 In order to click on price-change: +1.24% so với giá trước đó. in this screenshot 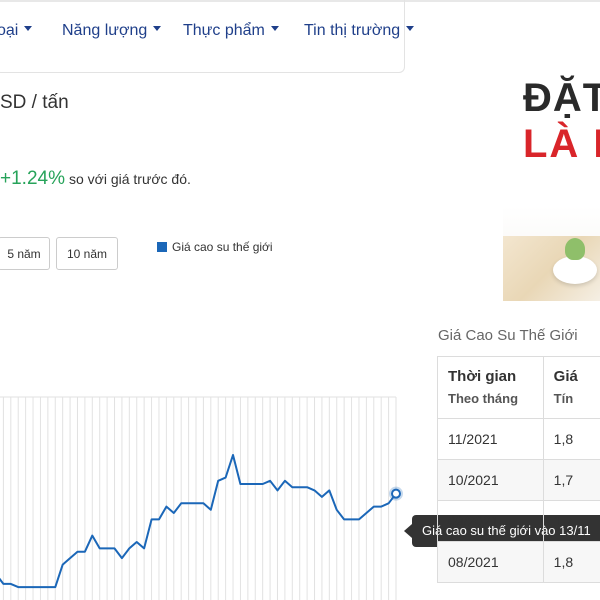, I will do `click(95, 179)`.